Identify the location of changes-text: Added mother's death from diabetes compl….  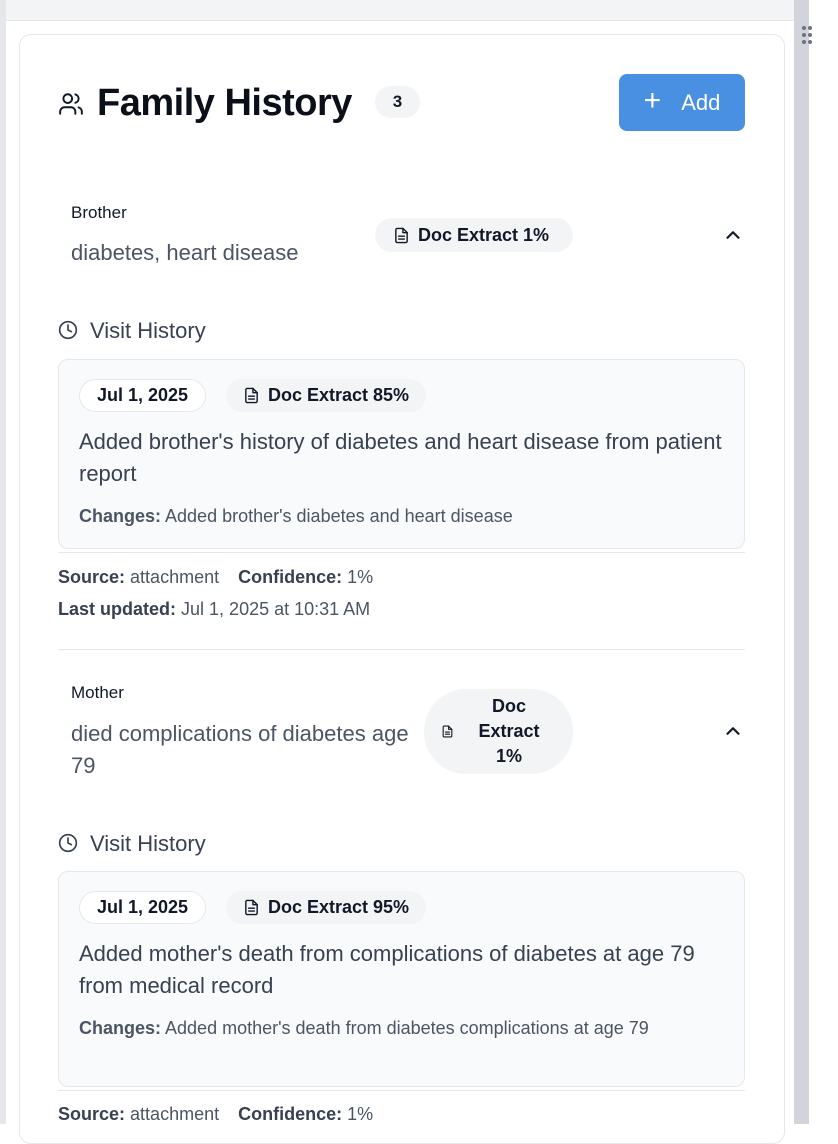
(407, 1028).